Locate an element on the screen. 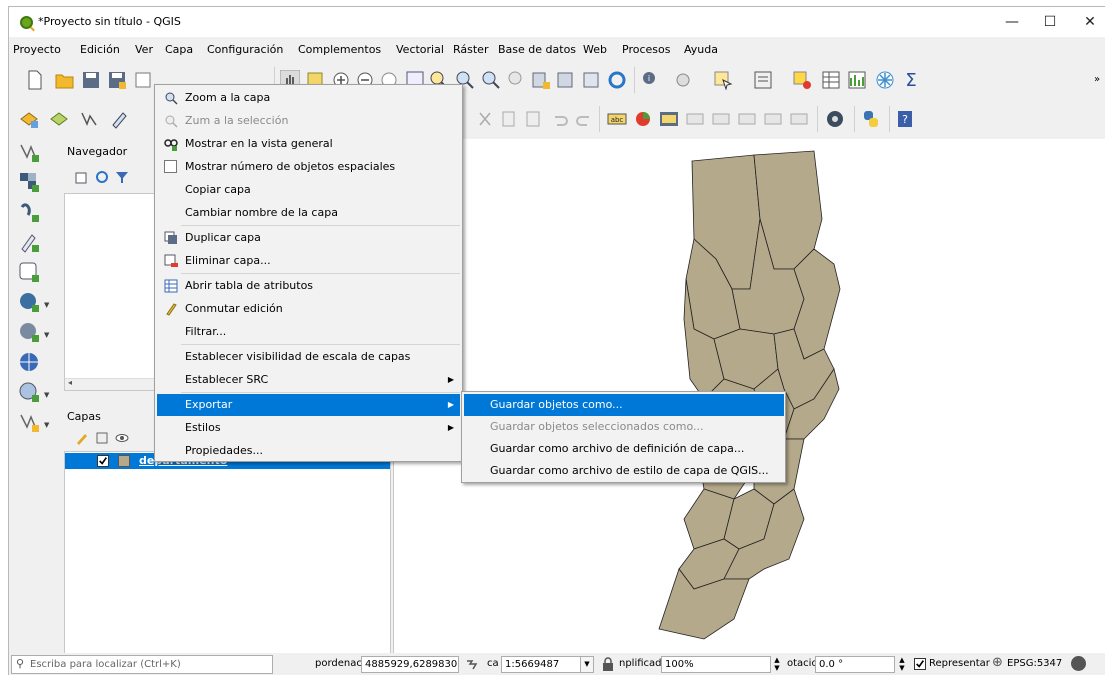 The width and height of the screenshot is (1105, 675). add-wcs-icon is located at coordinates (29, 392).